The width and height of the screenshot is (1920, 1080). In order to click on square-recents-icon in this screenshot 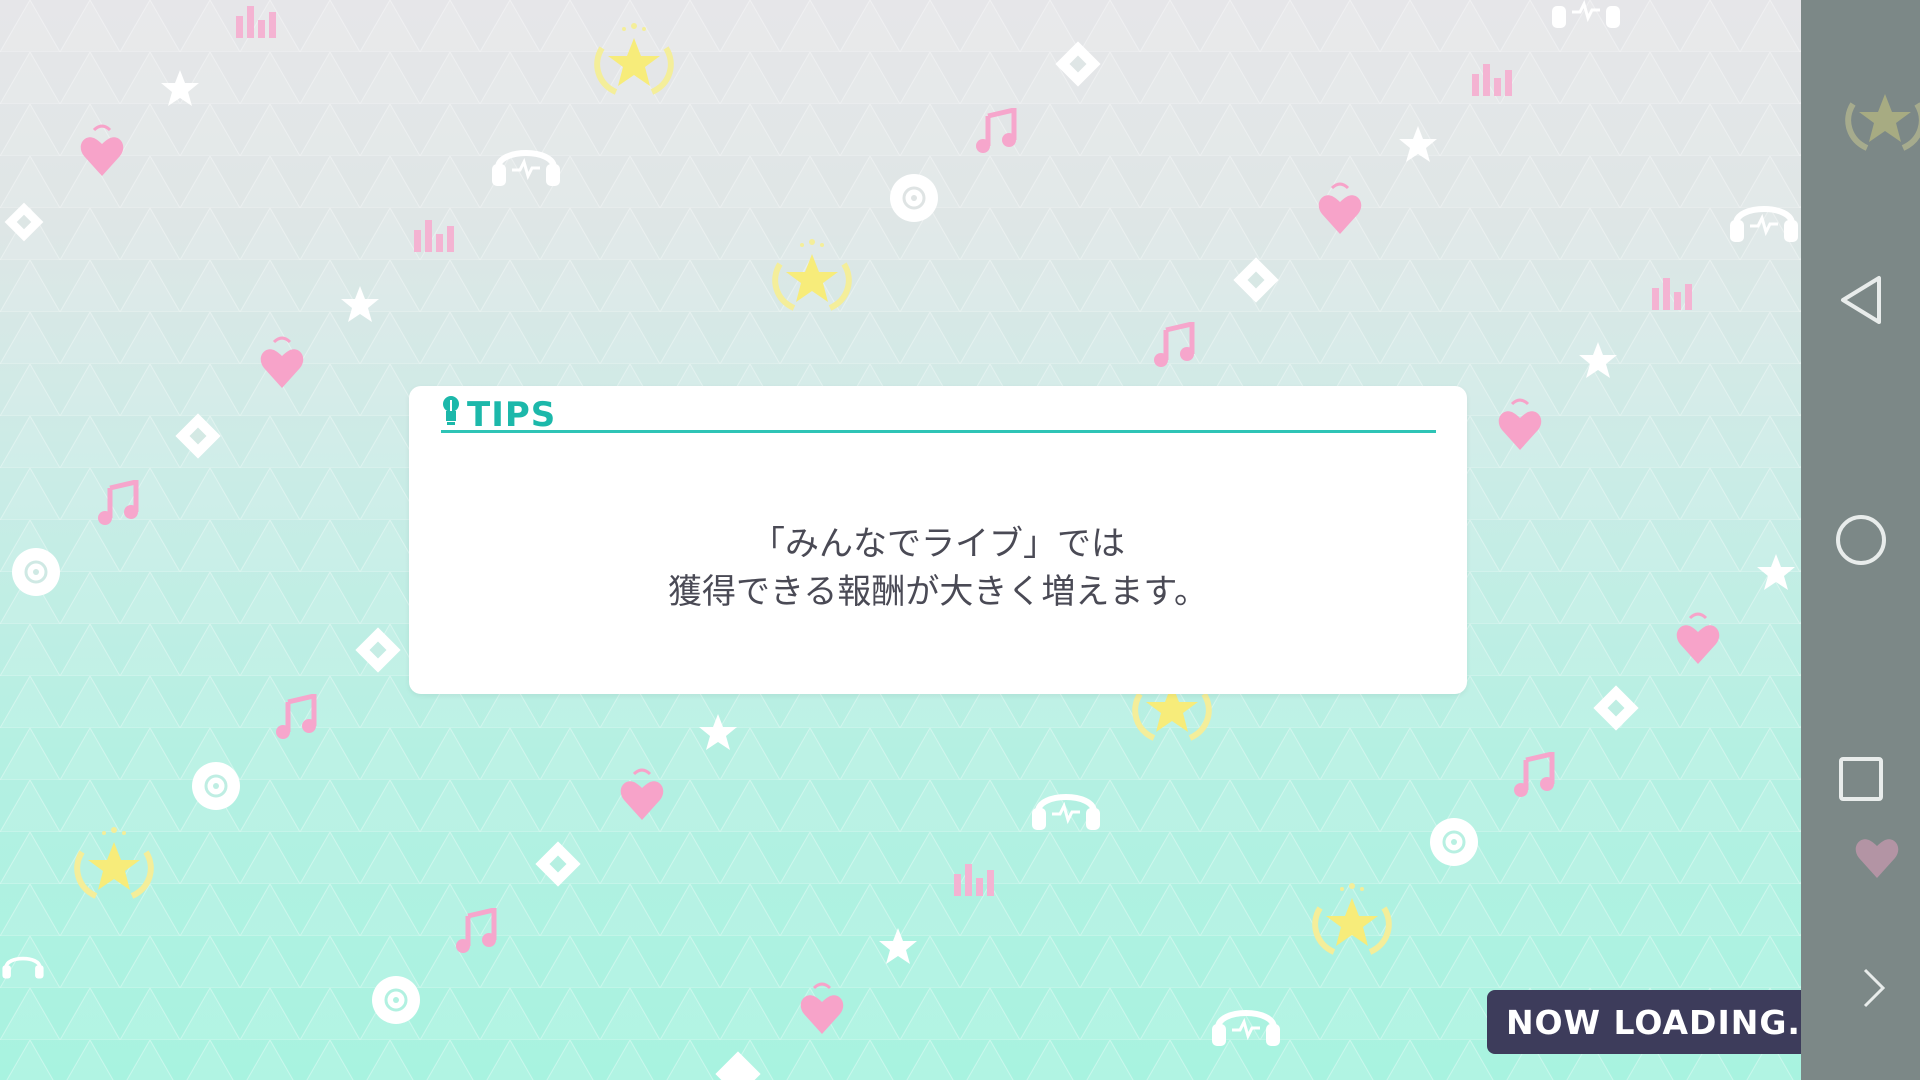, I will do `click(1861, 779)`.